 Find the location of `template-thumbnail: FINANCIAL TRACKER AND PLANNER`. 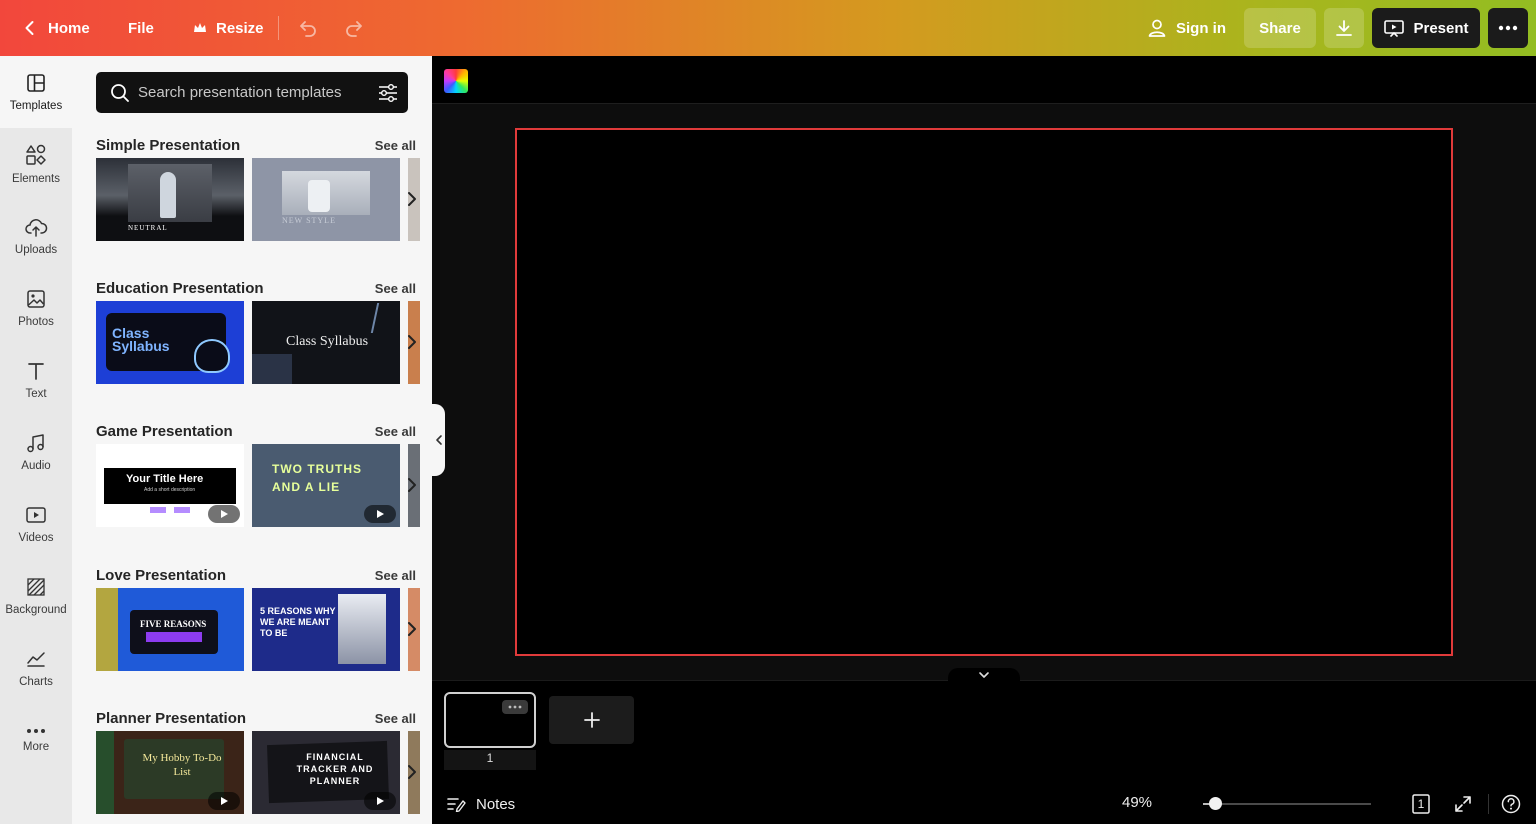

template-thumbnail: FINANCIAL TRACKER AND PLANNER is located at coordinates (326, 772).